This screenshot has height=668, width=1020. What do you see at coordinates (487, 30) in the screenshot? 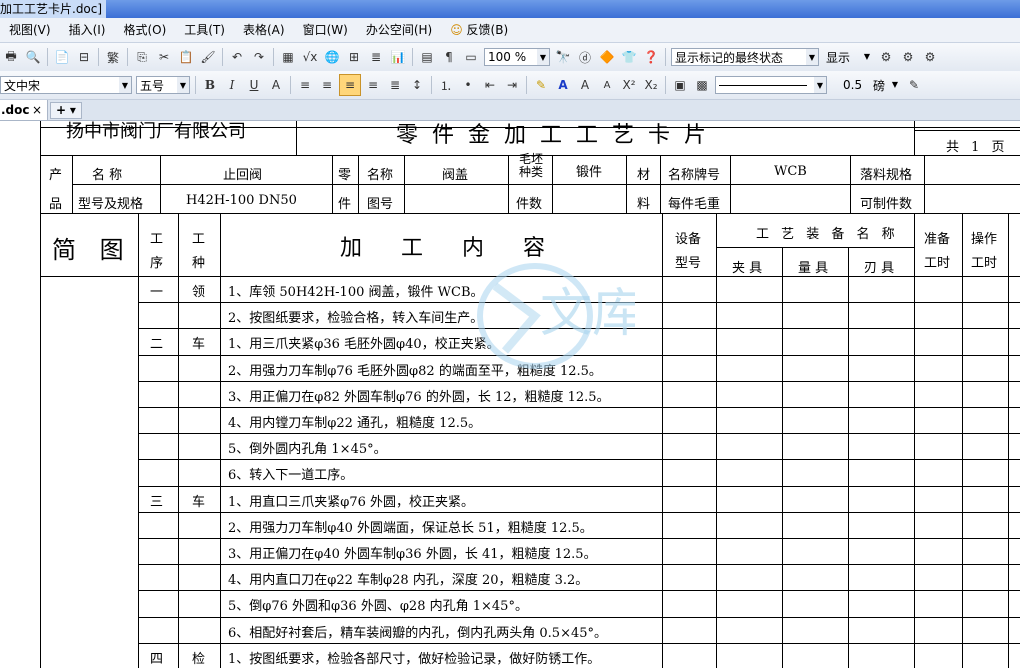
I see `menu-feedback-label: 反馈(B)` at bounding box center [487, 30].